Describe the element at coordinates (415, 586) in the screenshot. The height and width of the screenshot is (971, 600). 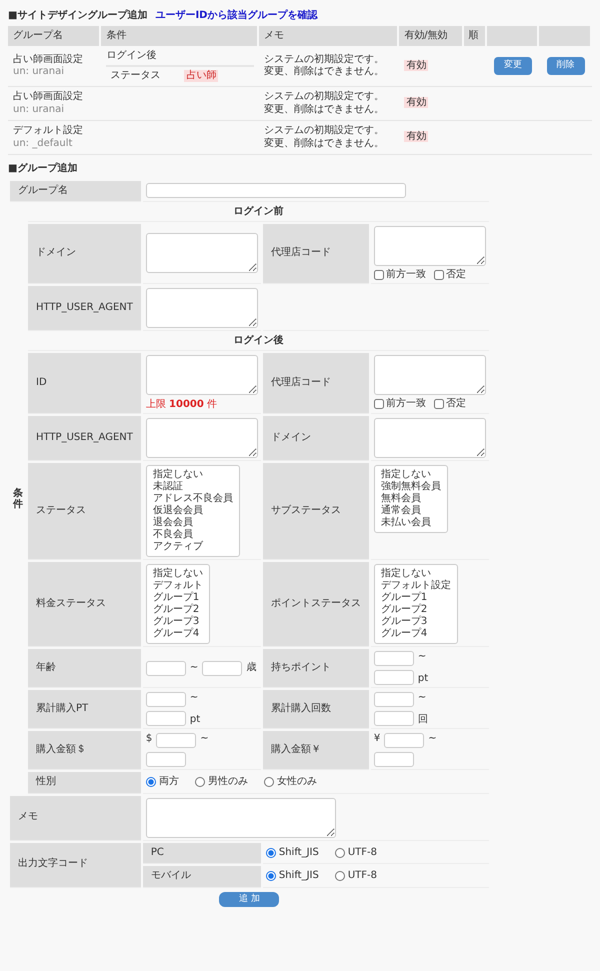
I see `list-option: デフォルト設定` at that location.